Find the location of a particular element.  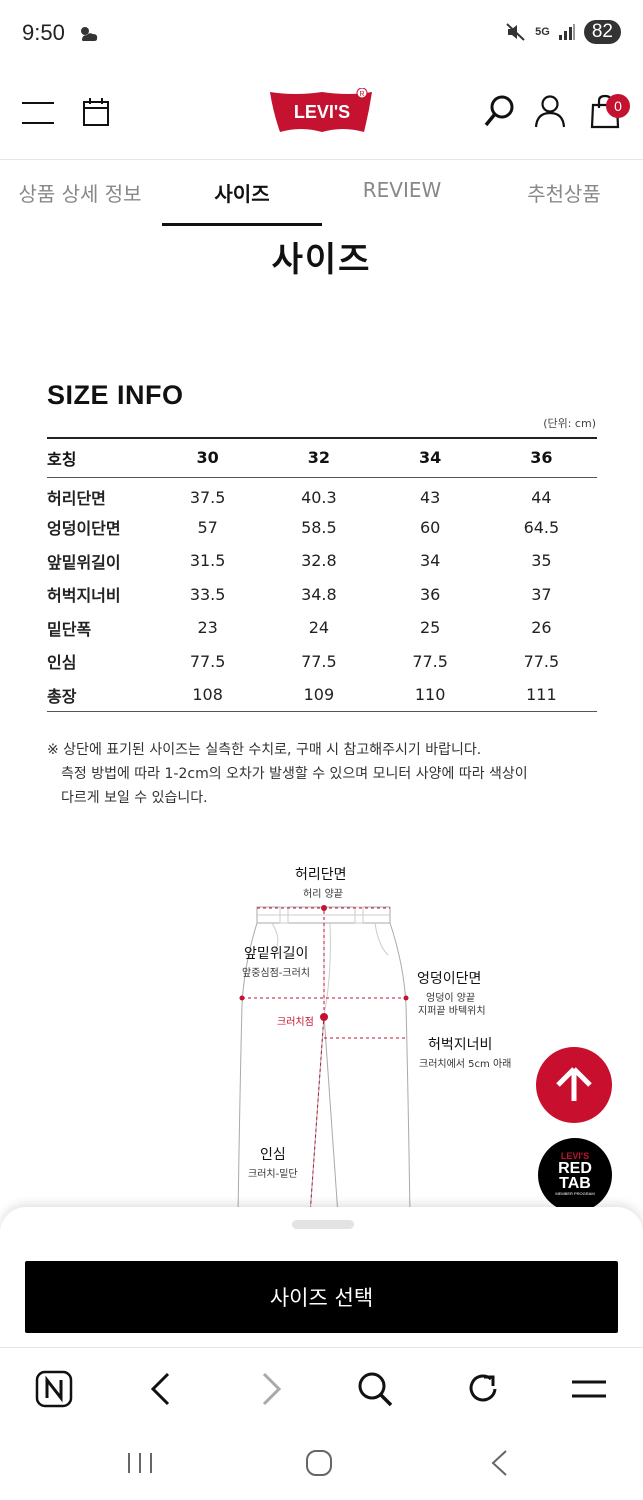

scroll-to-top-button is located at coordinates (574, 1085).